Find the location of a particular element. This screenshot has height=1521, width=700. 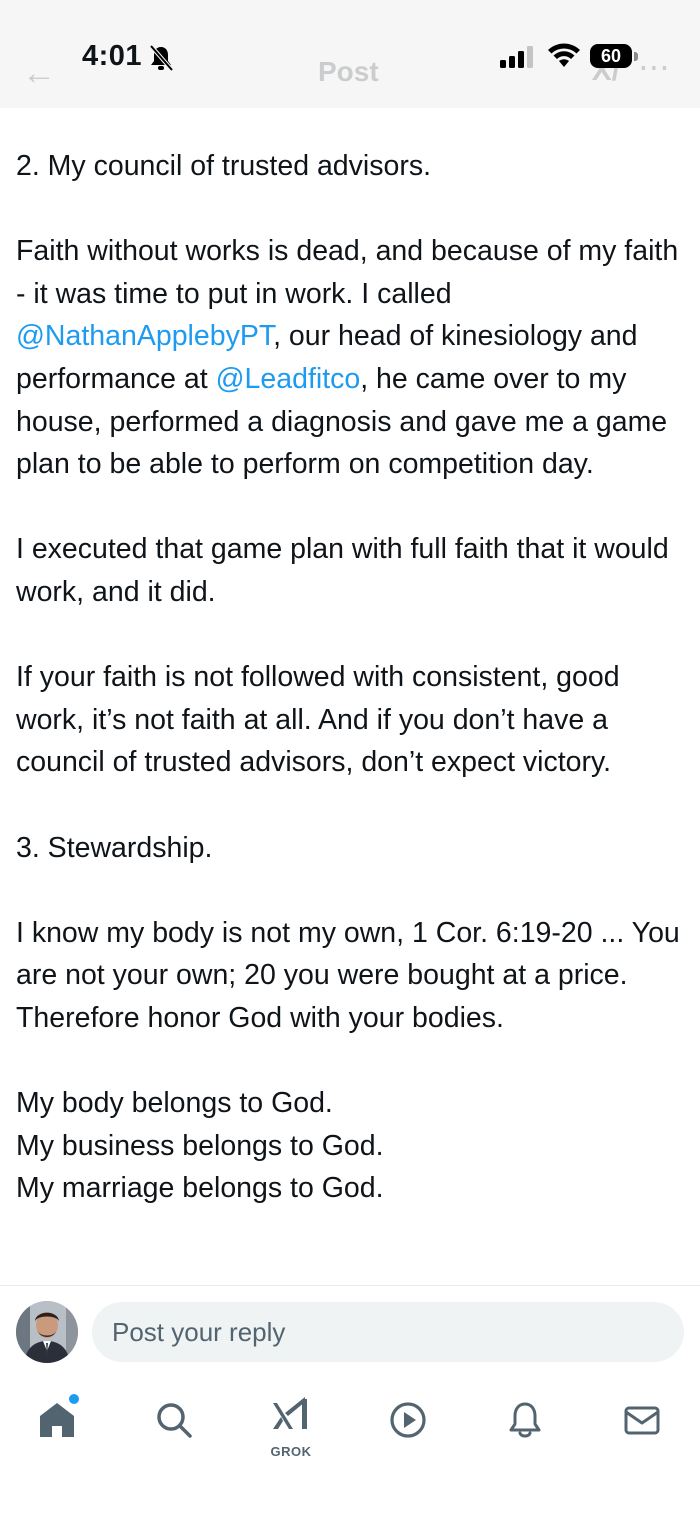

post-paragraph: My marriage belongs to God. is located at coordinates (200, 1188).